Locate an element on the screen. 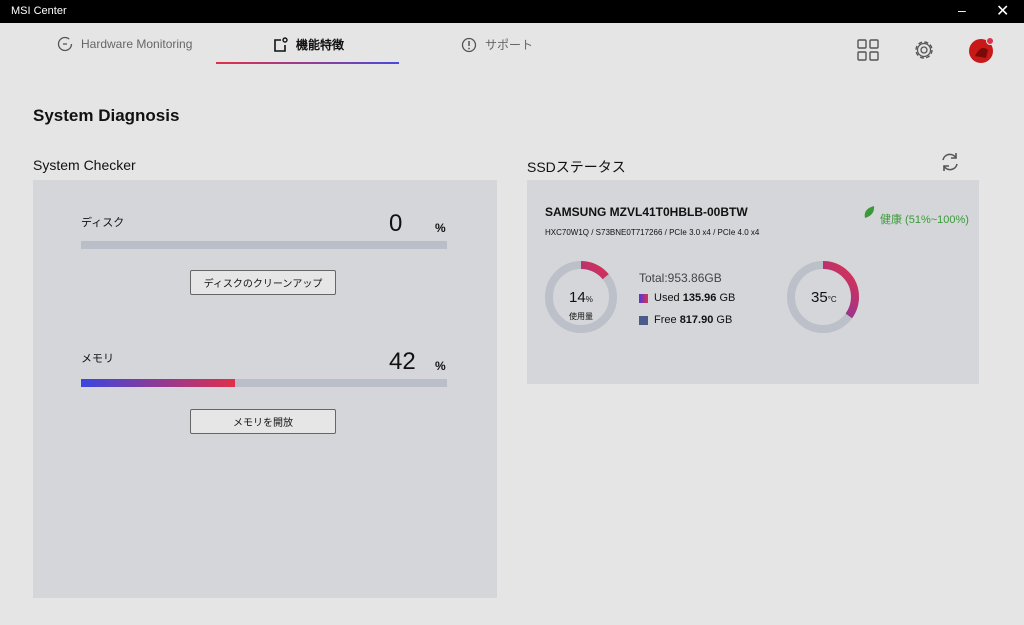 This screenshot has height=625, width=1024. grid-icon is located at coordinates (868, 50).